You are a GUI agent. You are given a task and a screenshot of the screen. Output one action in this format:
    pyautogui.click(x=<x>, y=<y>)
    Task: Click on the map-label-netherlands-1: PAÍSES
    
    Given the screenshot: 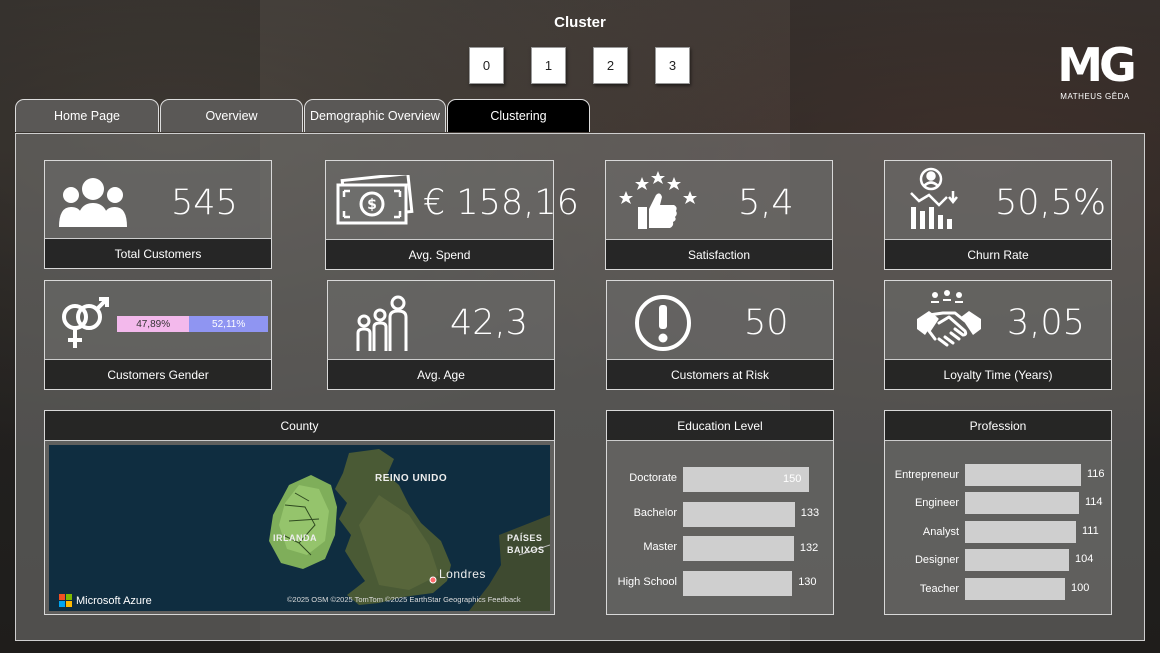 What is the action you would take?
    pyautogui.click(x=525, y=538)
    